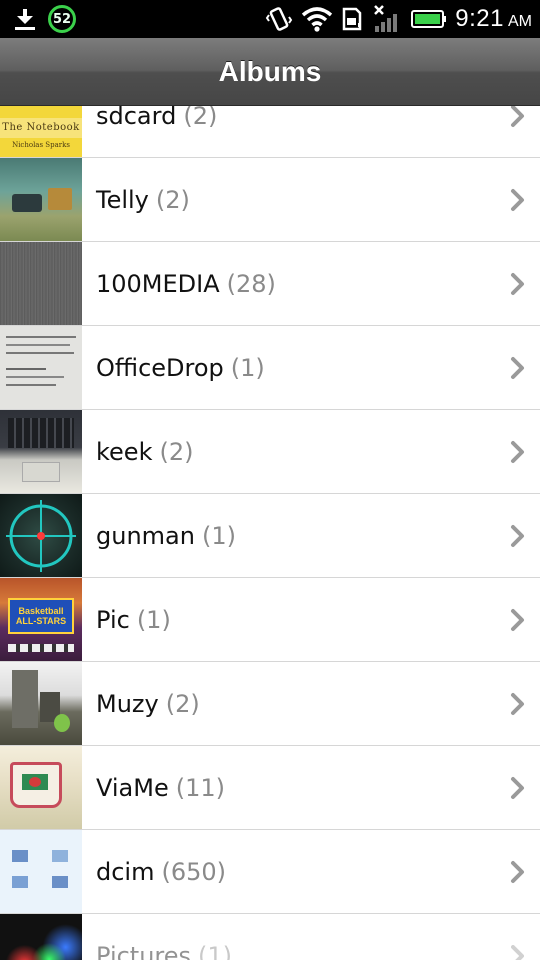  Describe the element at coordinates (41, 145) in the screenshot. I see `thumbnail-book-author: Nicholas Sparks` at that location.